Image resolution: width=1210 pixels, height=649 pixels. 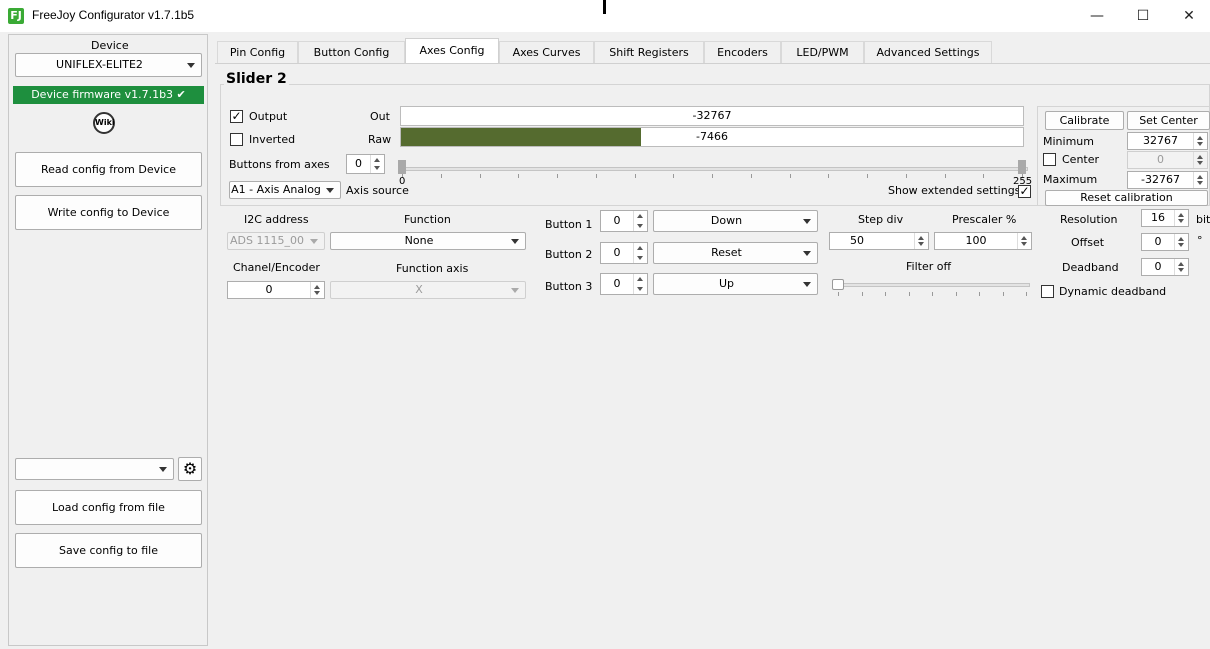 I want to click on check-icon: ✓, so click(x=236, y=116).